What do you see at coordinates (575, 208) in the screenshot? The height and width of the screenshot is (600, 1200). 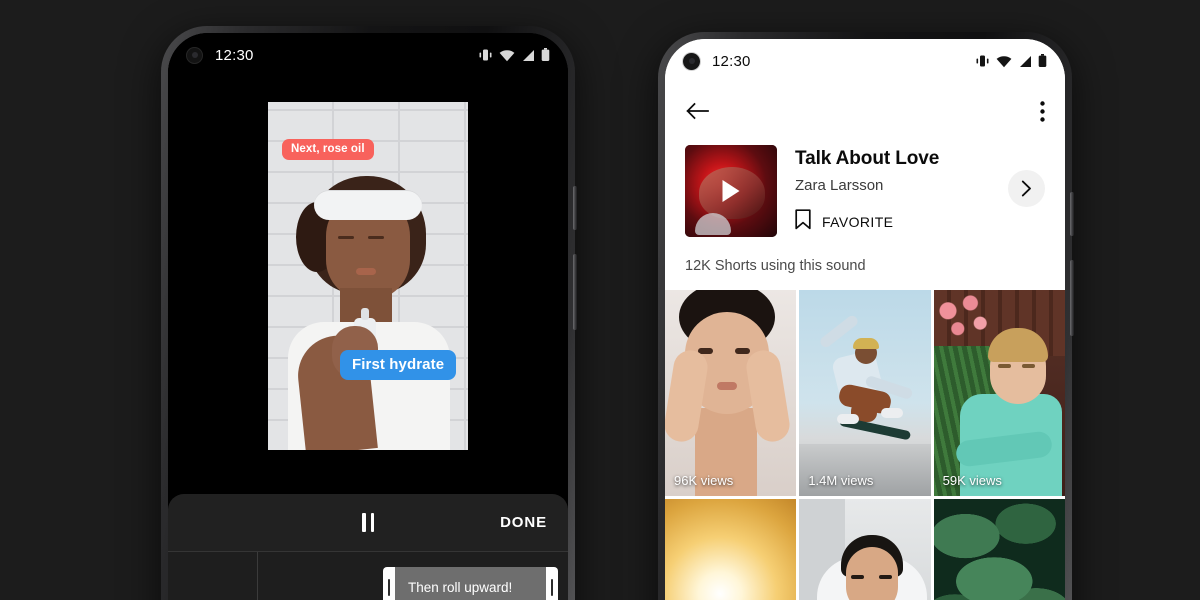 I see `volume-button-left-phone` at bounding box center [575, 208].